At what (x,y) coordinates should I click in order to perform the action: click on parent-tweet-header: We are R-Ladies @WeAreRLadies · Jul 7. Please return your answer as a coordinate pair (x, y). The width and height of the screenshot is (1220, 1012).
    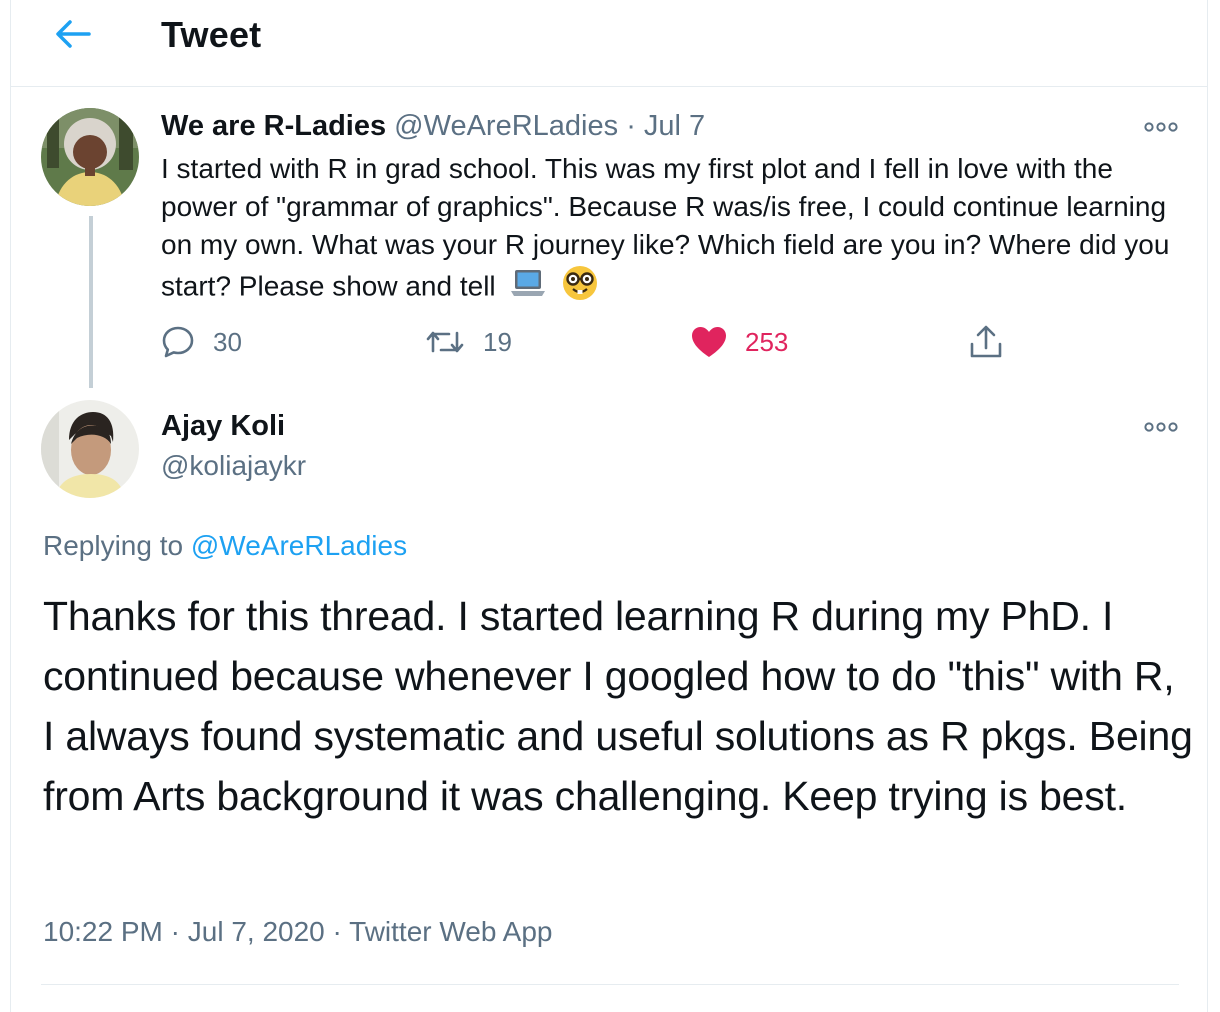
    Looking at the image, I should click on (433, 126).